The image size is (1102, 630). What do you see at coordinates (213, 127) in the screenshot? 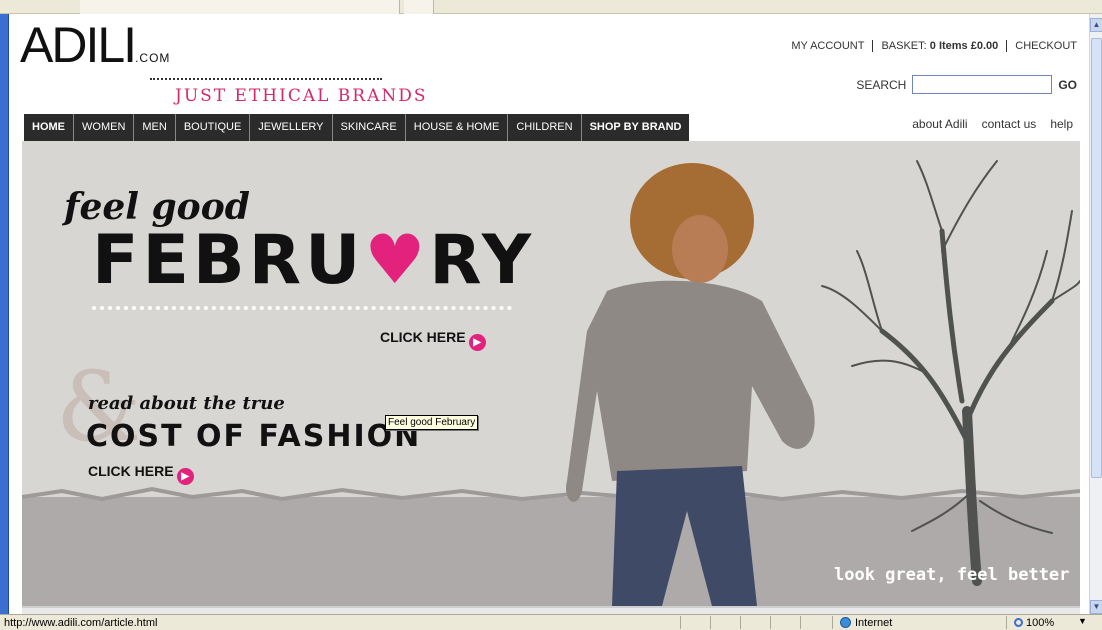
I see `nav-item-boutique: BOUTIQUE` at bounding box center [213, 127].